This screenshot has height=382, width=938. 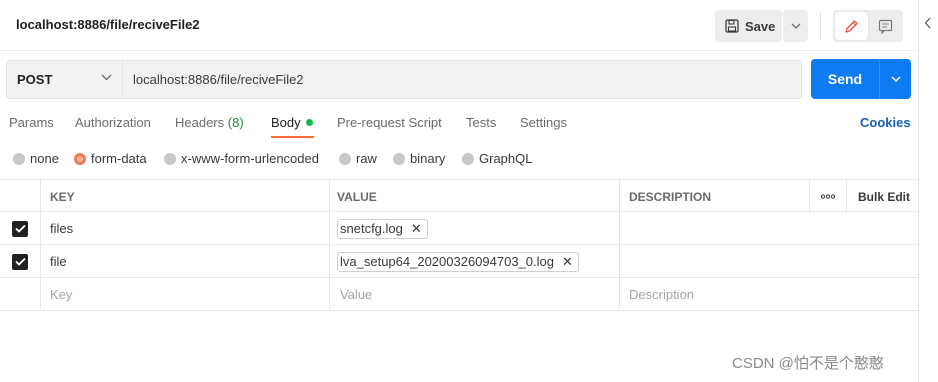 I want to click on body-active-dot, so click(x=309, y=122).